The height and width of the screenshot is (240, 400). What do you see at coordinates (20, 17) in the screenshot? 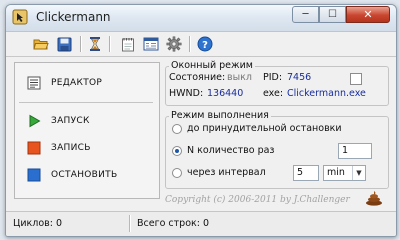
I see `app-logo-icon` at bounding box center [20, 17].